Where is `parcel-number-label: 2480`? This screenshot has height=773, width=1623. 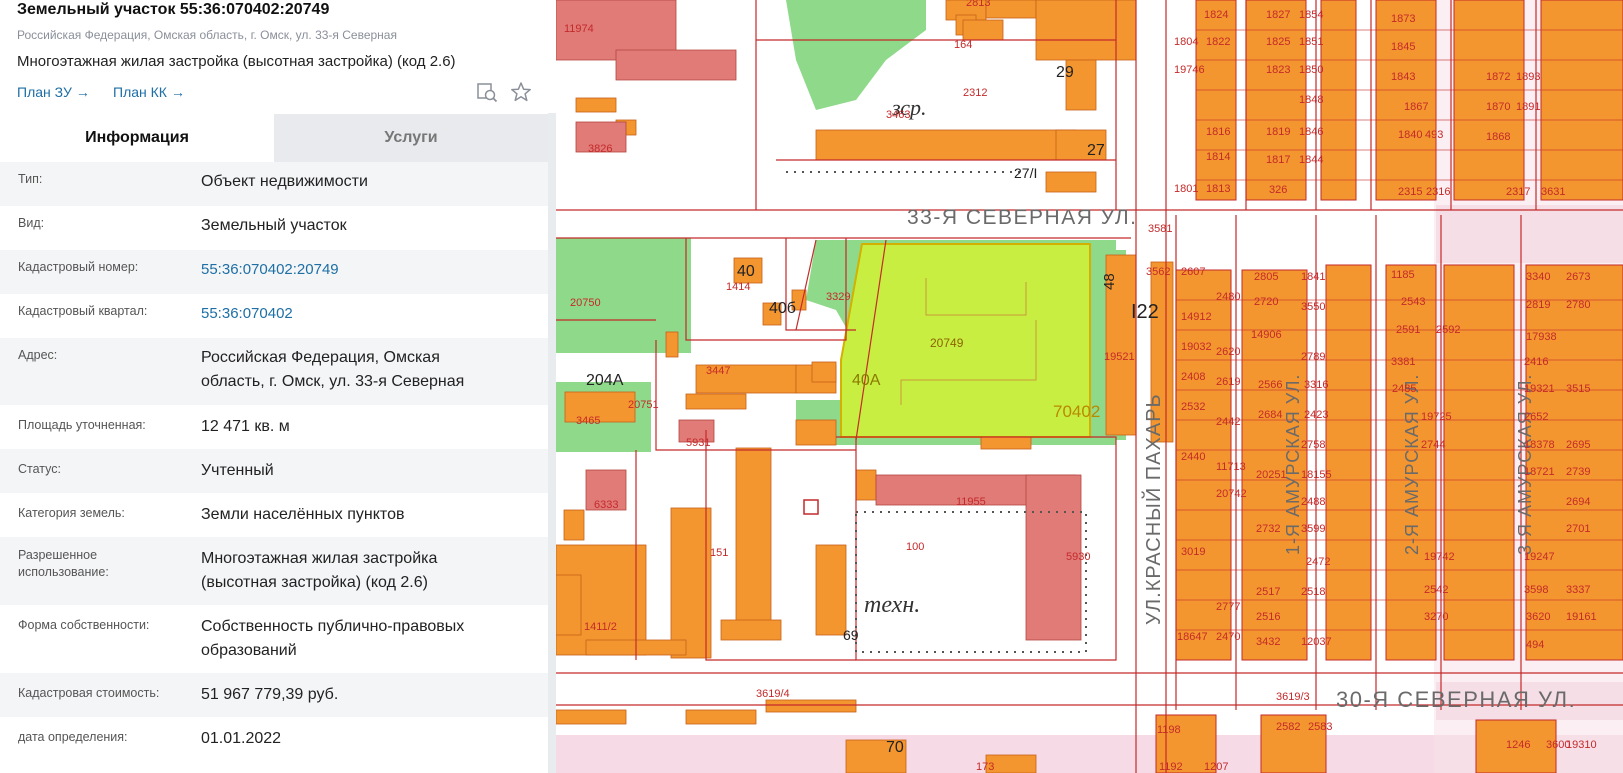 parcel-number-label: 2480 is located at coordinates (1228, 297).